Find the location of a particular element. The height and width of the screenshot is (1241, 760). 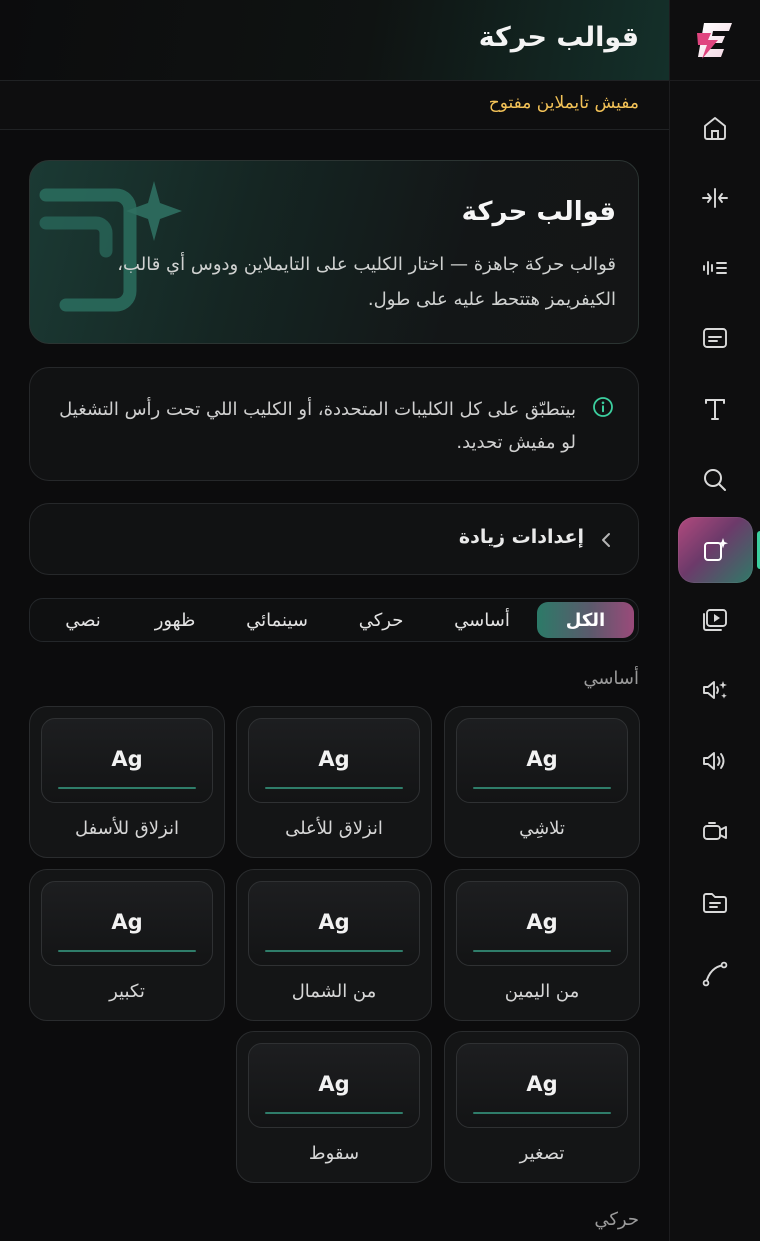

timeline-status-text: مفيش تايملاين مفتوح is located at coordinates (563, 103).